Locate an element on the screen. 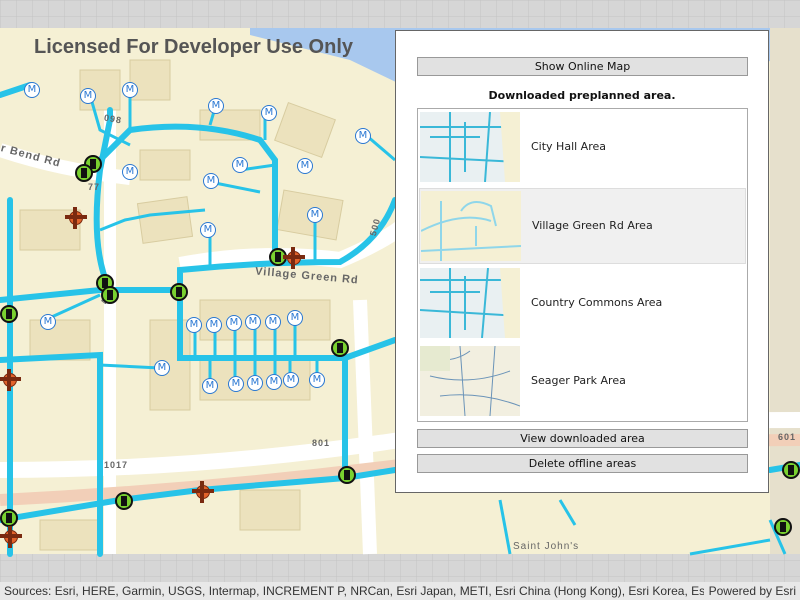 The image size is (800, 600). view-downloaded-area-button: View downloaded area is located at coordinates (582, 438).